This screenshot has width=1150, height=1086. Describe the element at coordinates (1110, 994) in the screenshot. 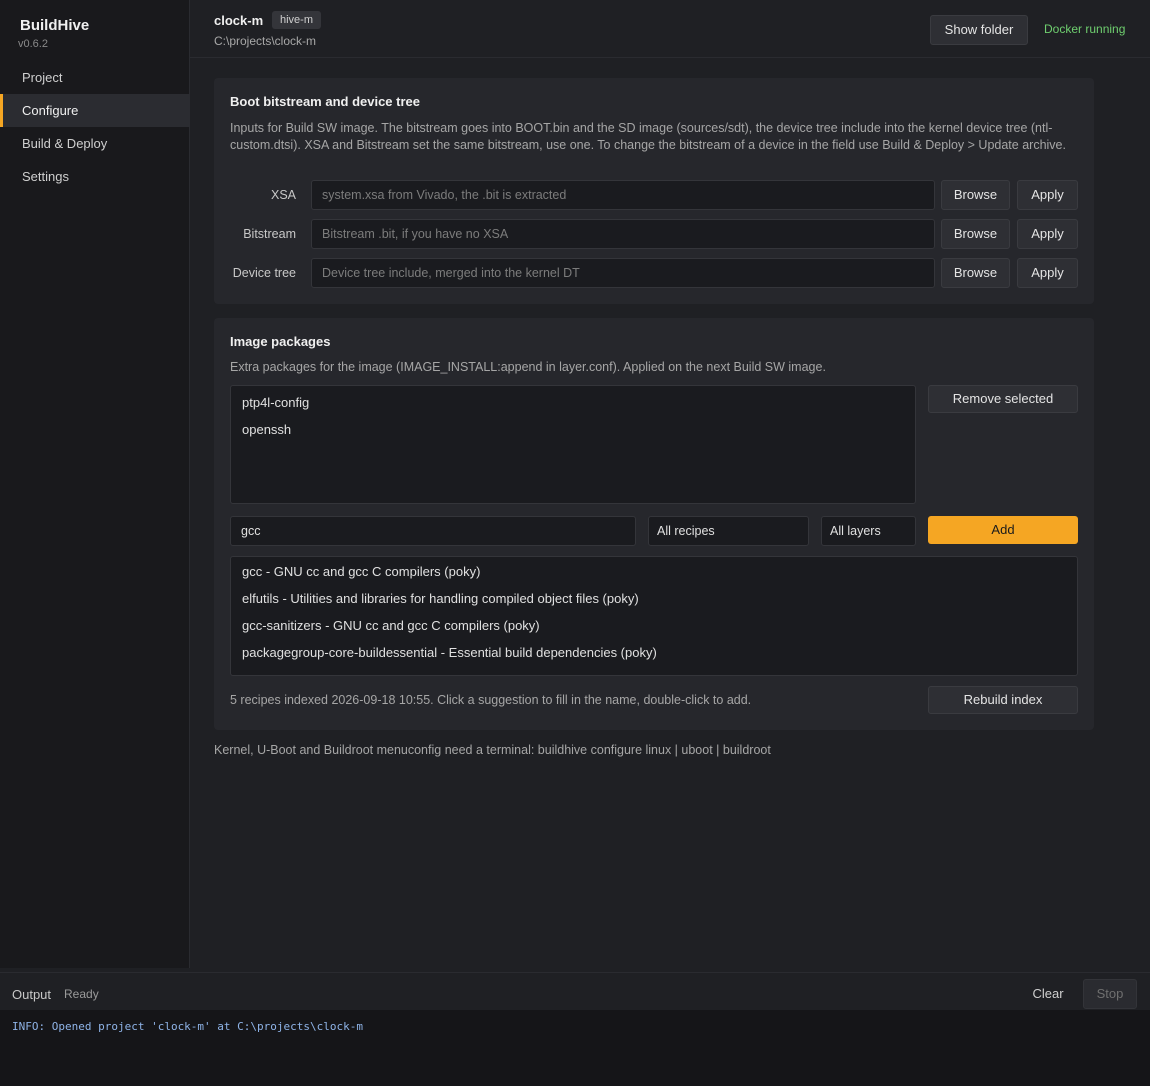

I see `stop-button: Stop` at that location.